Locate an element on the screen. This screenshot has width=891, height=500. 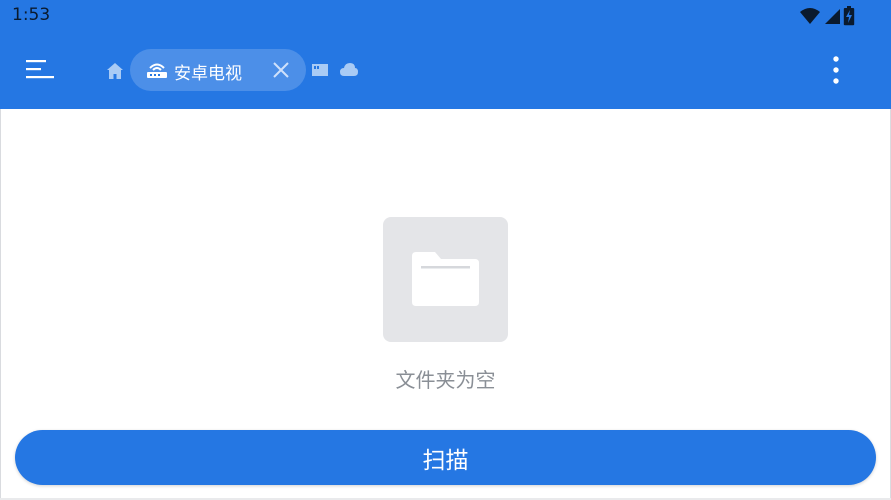
scan-button: 扫描 is located at coordinates (445, 457).